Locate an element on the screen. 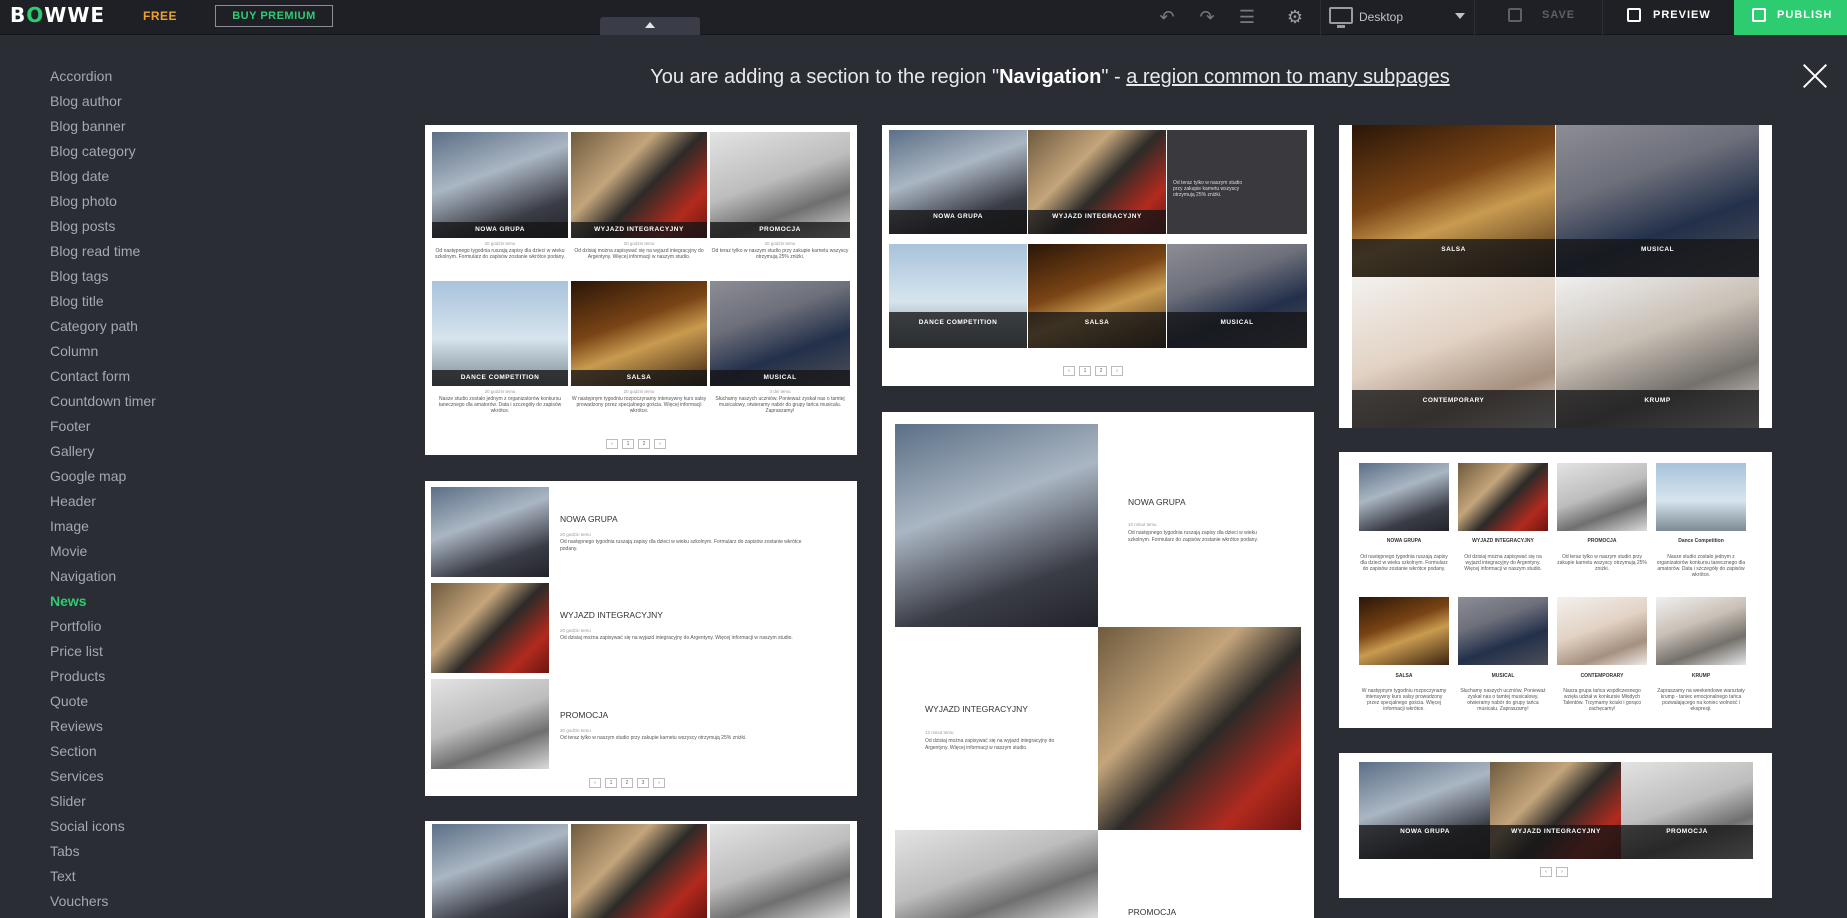 This screenshot has height=918, width=1847. sidebar-item-blog-posts: Blog posts is located at coordinates (145, 228).